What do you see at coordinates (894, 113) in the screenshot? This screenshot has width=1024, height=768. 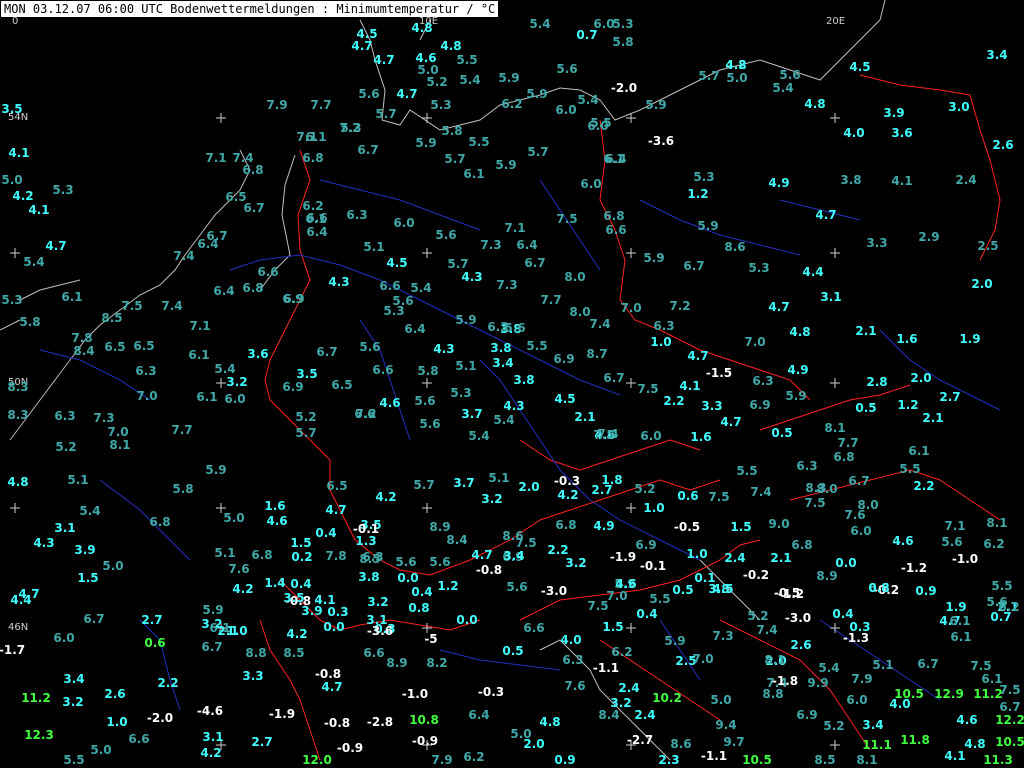 I see `temperature-value: 3.9` at bounding box center [894, 113].